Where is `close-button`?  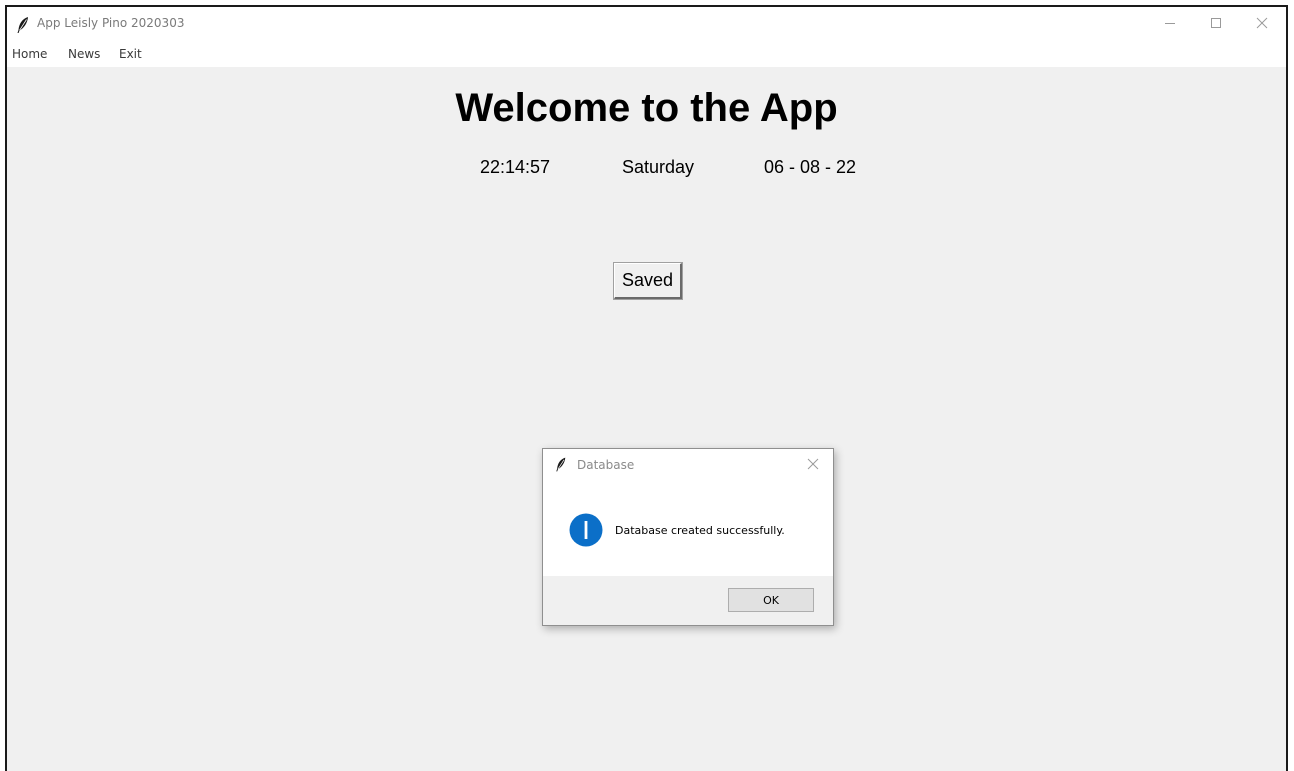
close-button is located at coordinates (1262, 23).